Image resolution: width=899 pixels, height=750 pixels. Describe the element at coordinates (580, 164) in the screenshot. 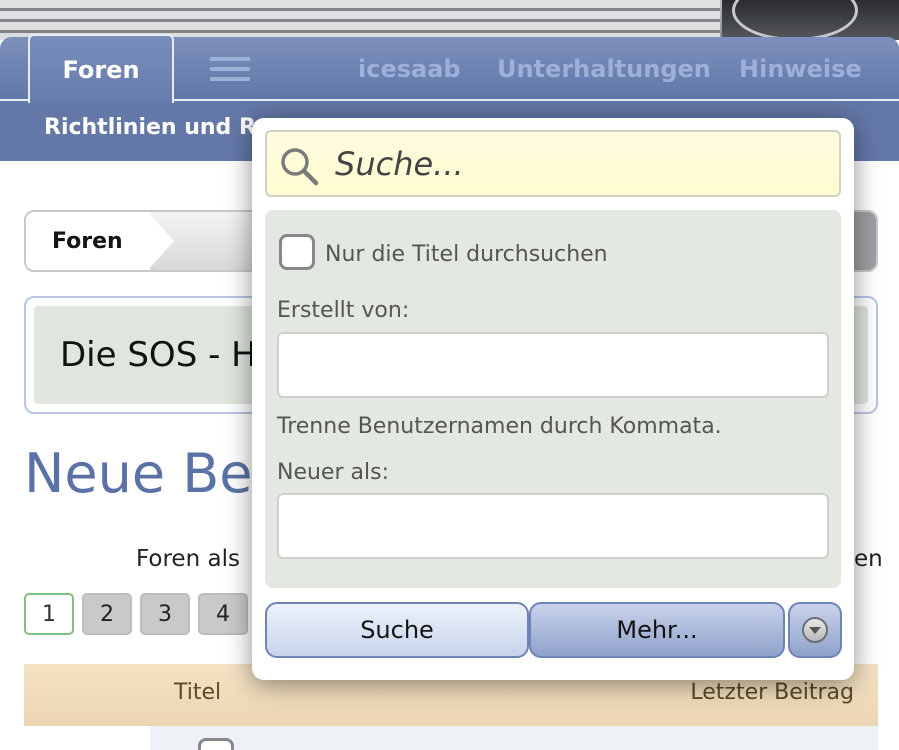

I see `search-input` at that location.